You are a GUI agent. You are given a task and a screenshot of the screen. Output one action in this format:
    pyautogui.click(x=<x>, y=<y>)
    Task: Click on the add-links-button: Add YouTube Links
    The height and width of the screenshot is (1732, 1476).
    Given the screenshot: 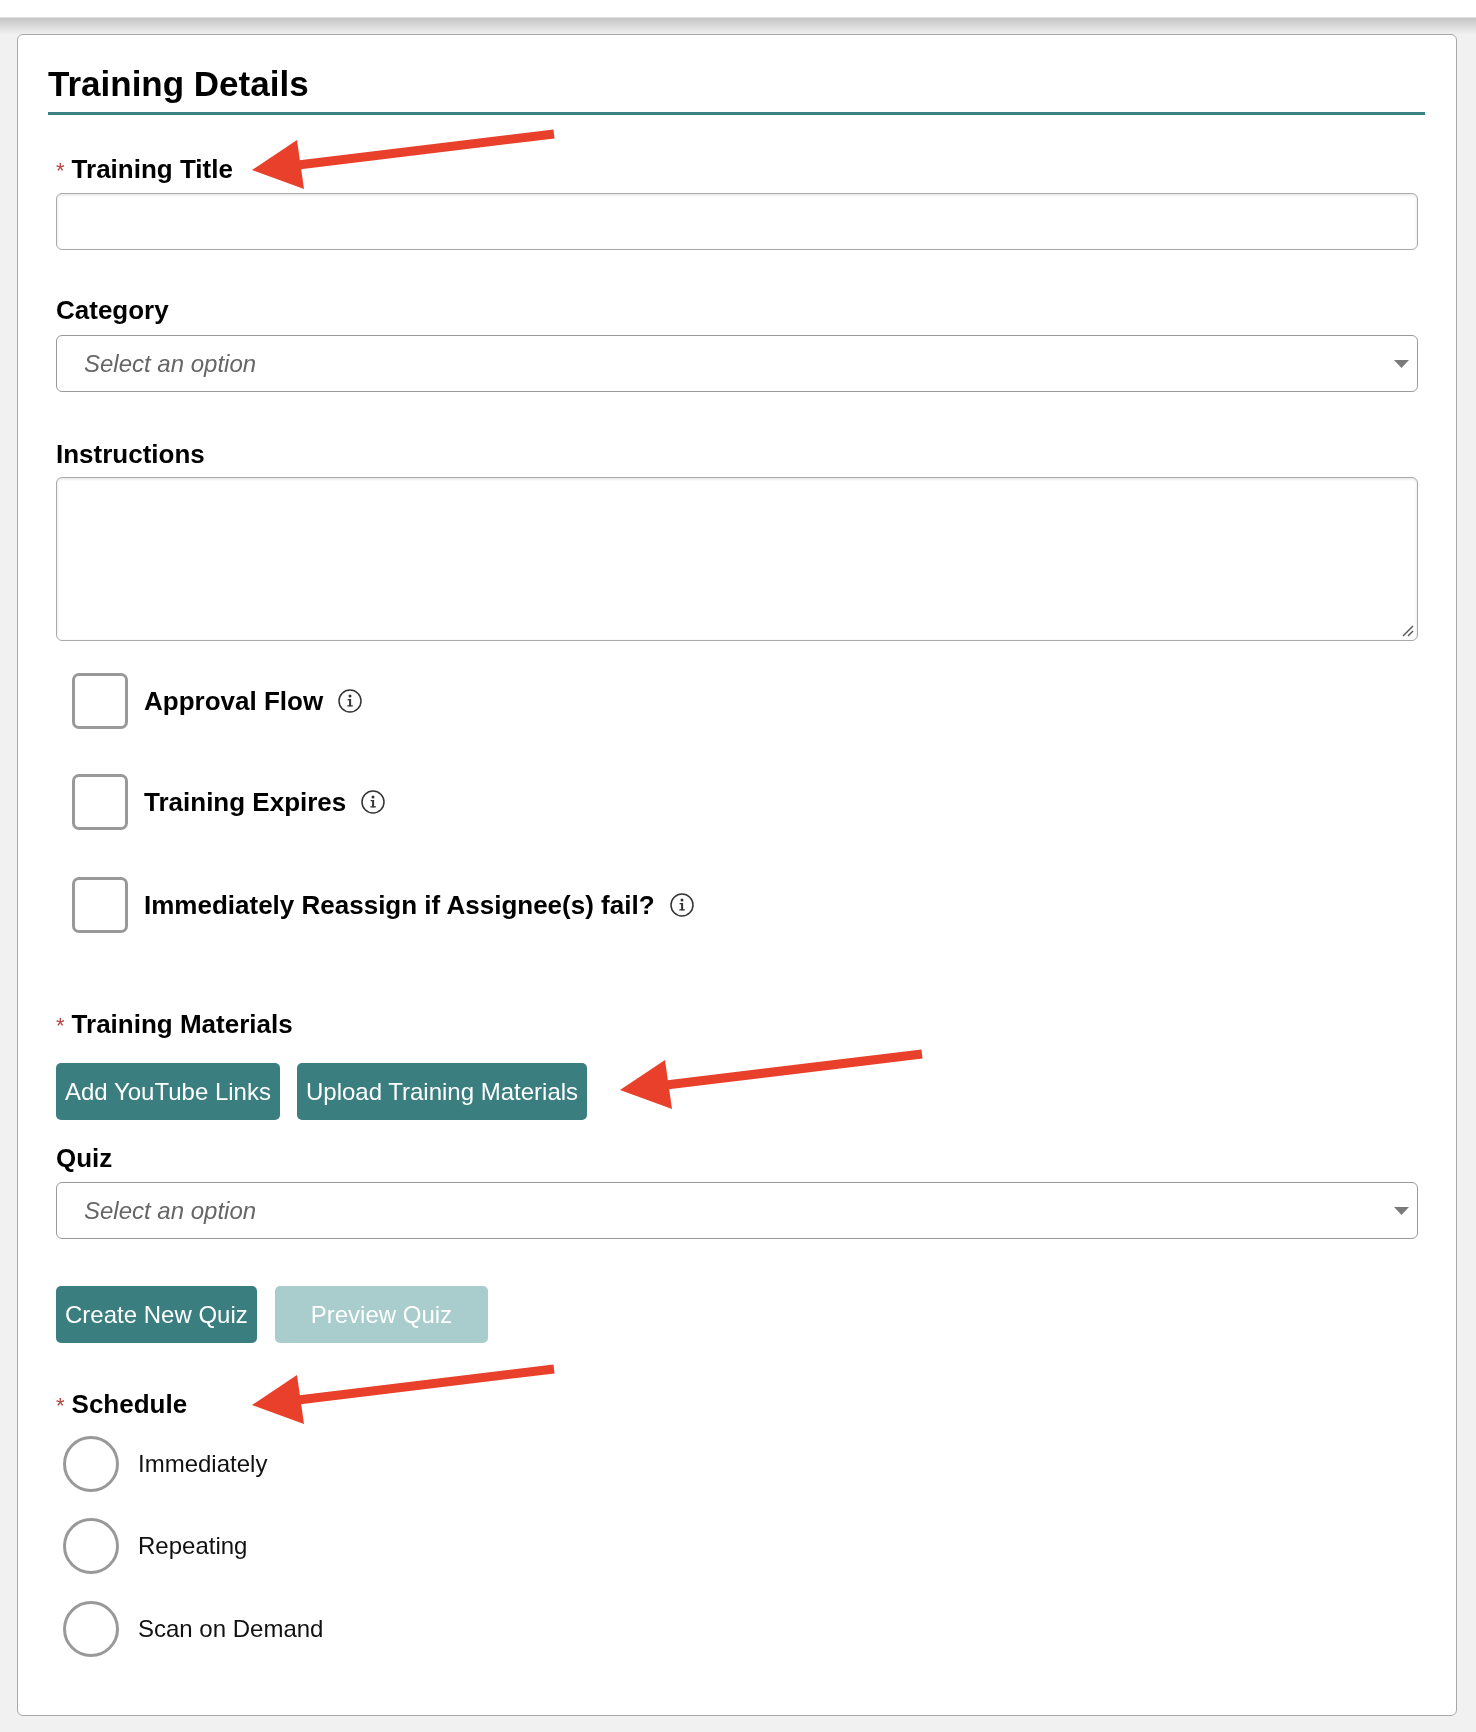 What is the action you would take?
    pyautogui.click(x=168, y=1091)
    